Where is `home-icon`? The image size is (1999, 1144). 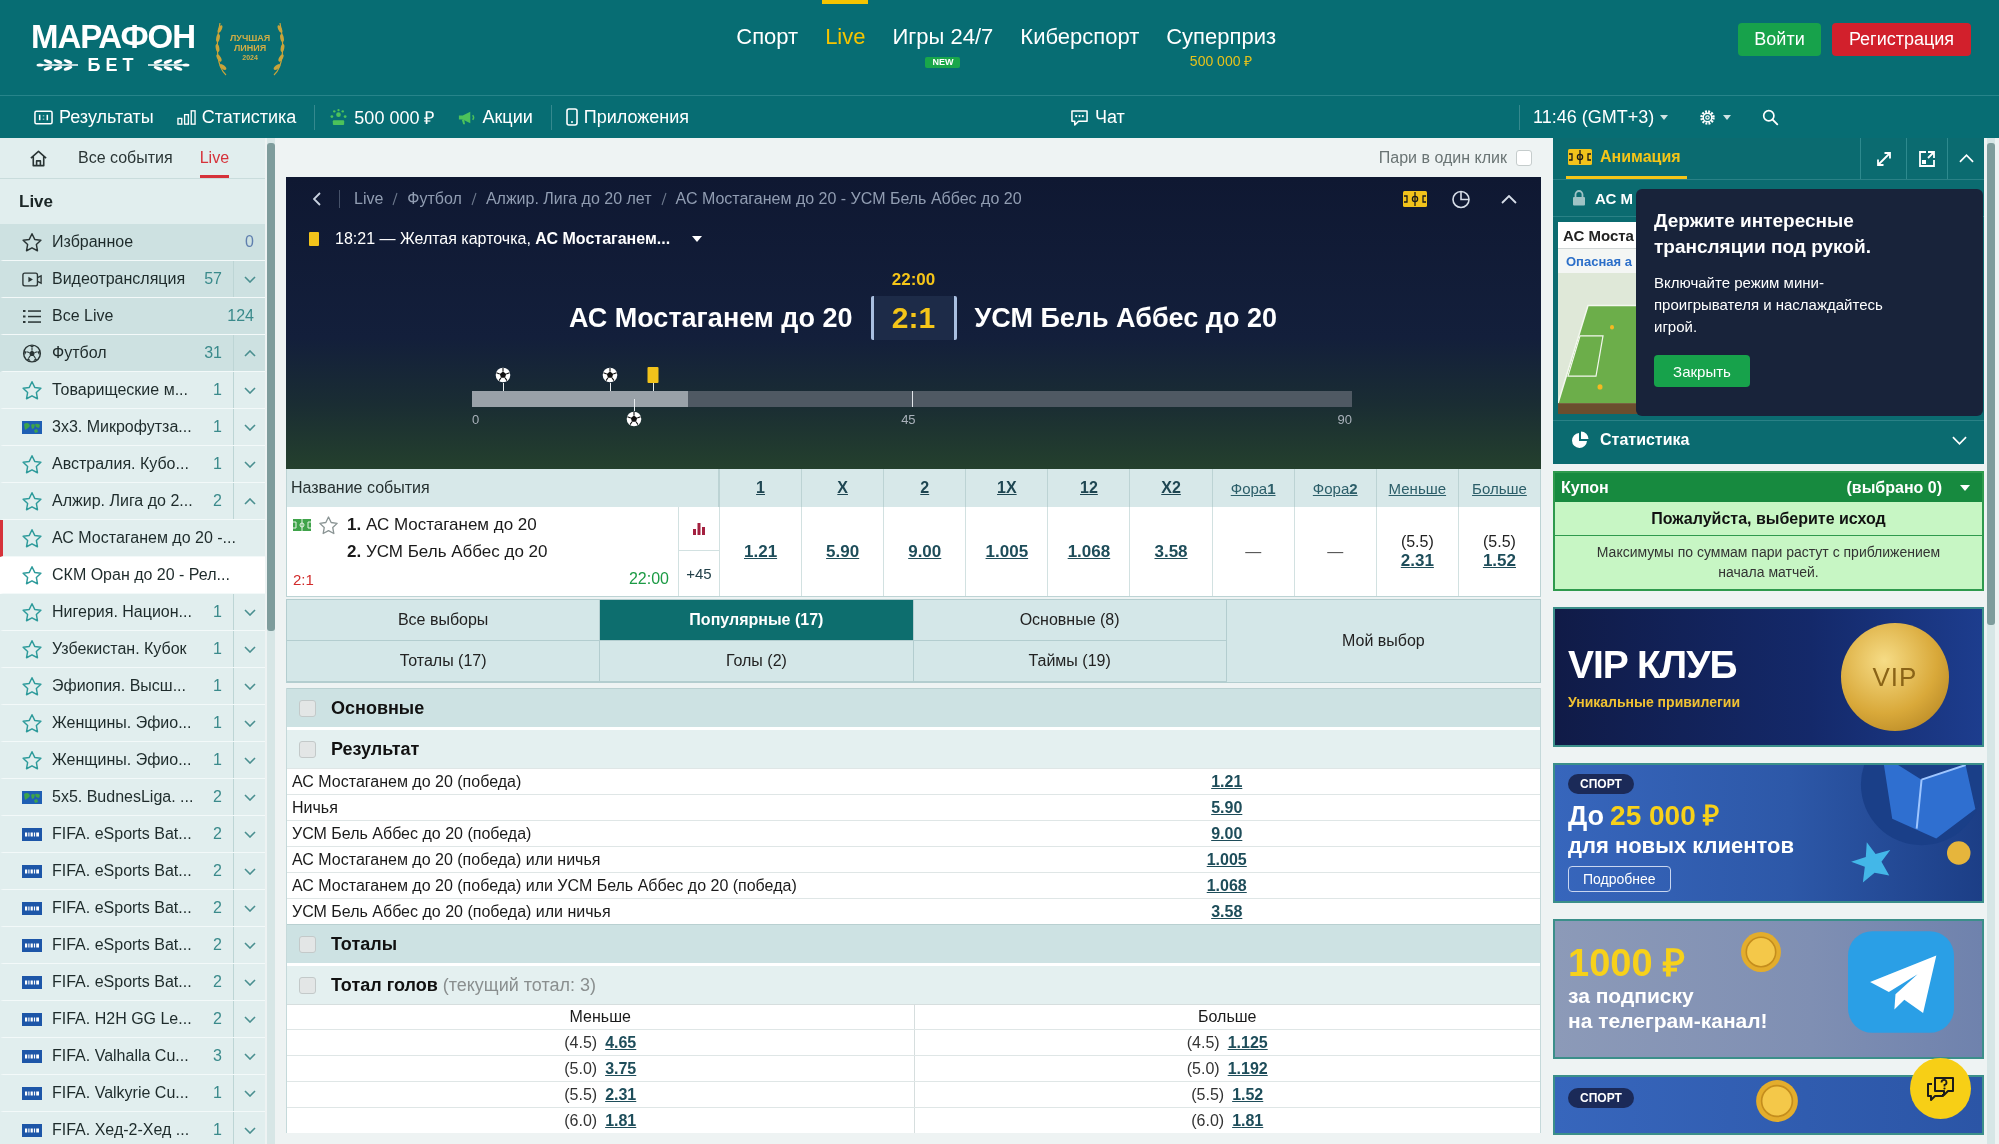 home-icon is located at coordinates (38, 158).